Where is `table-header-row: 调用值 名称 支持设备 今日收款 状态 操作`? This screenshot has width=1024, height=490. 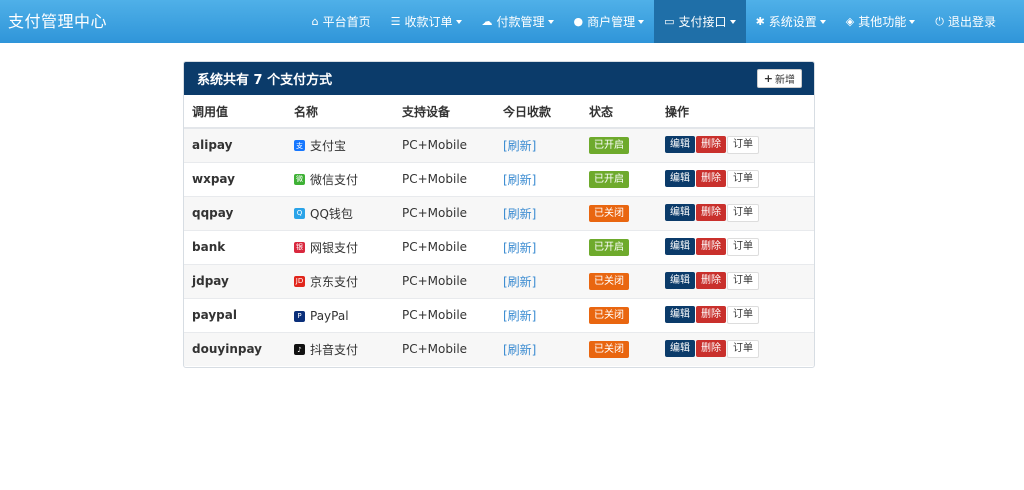
table-header-row: 调用值 名称 支持设备 今日收款 状态 操作 is located at coordinates (499, 112).